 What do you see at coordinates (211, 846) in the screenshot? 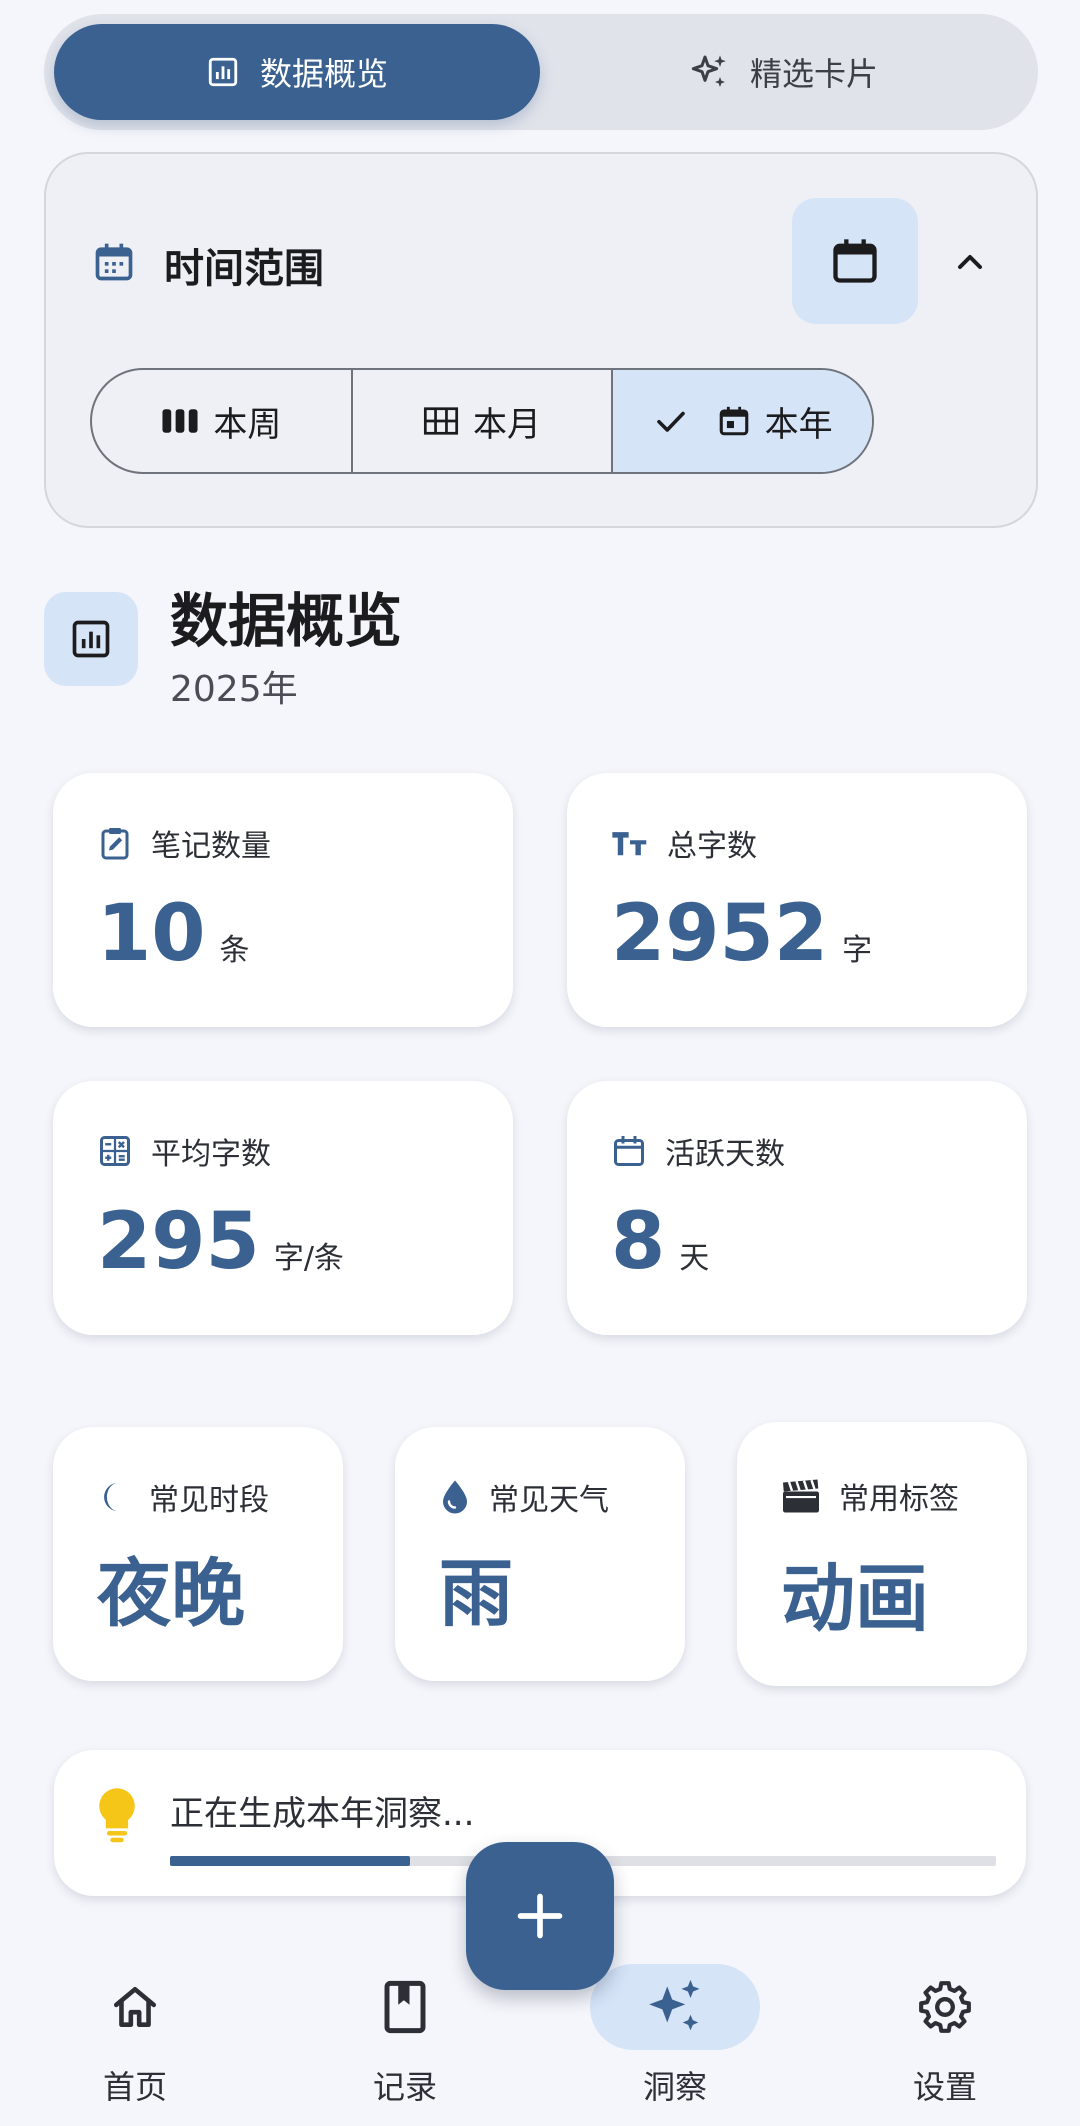
I see `stat-label: 笔记数量` at bounding box center [211, 846].